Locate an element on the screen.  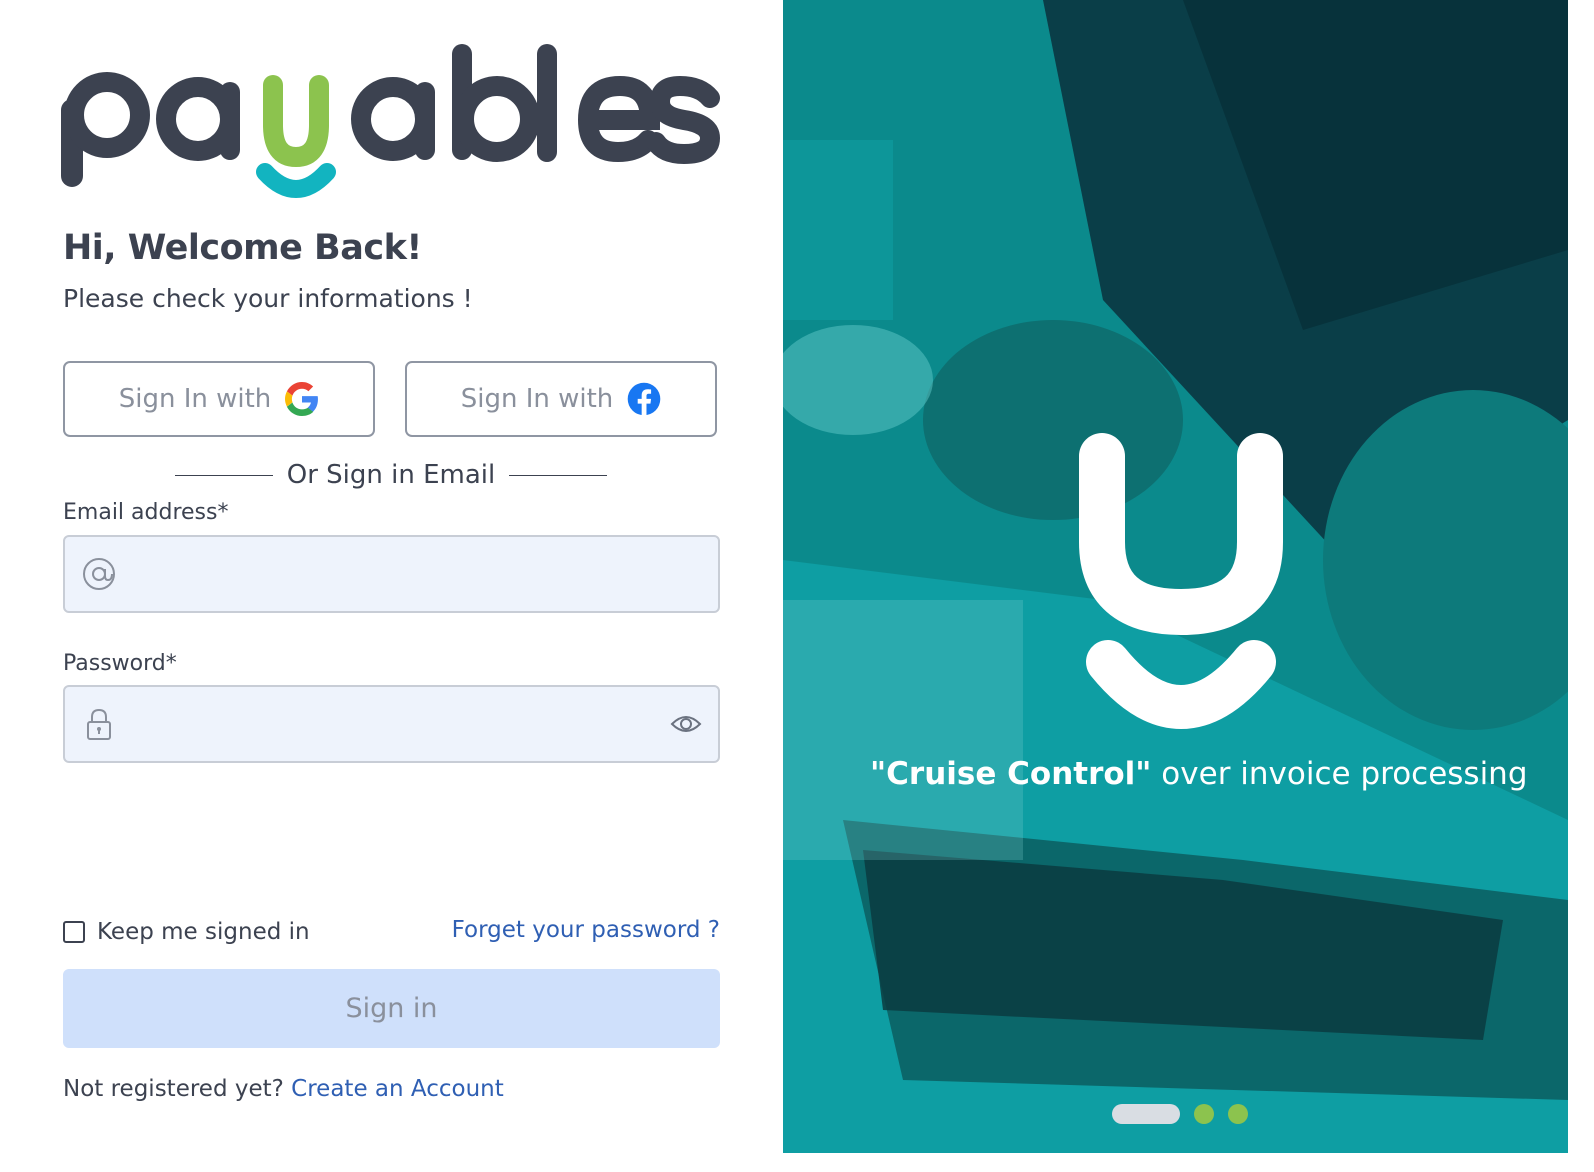
hero-tagline: "Cruise Control" over invoice processing is located at coordinates (1199, 774).